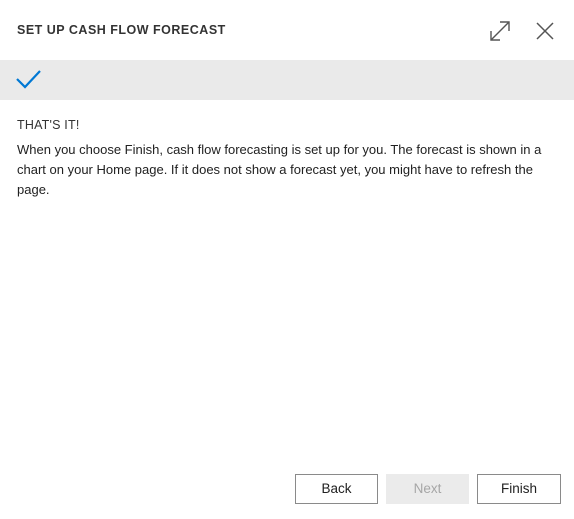 Image resolution: width=574 pixels, height=519 pixels. I want to click on dialog-title: SET UP CASH FLOW FORECAST, so click(121, 30).